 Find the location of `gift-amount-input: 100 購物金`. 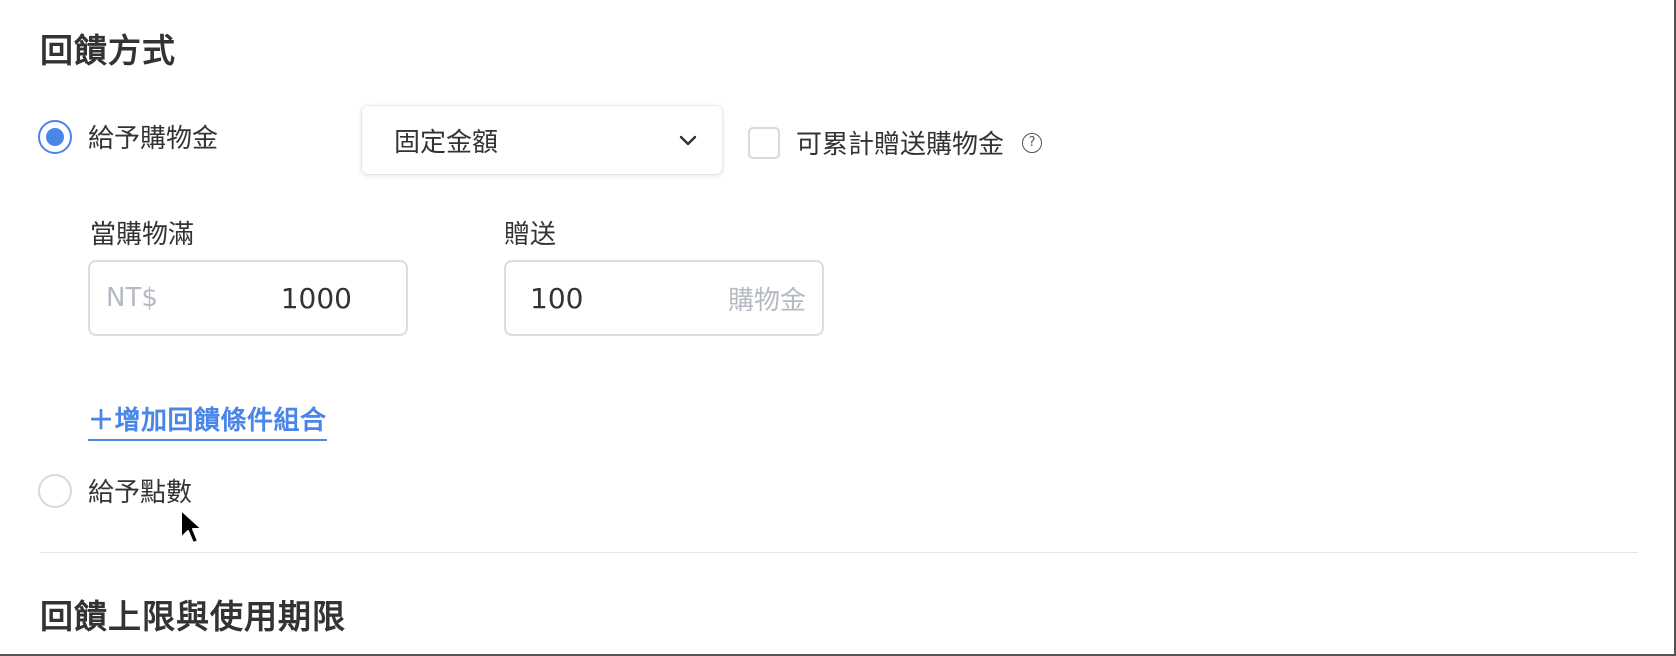

gift-amount-input: 100 購物金 is located at coordinates (664, 298).